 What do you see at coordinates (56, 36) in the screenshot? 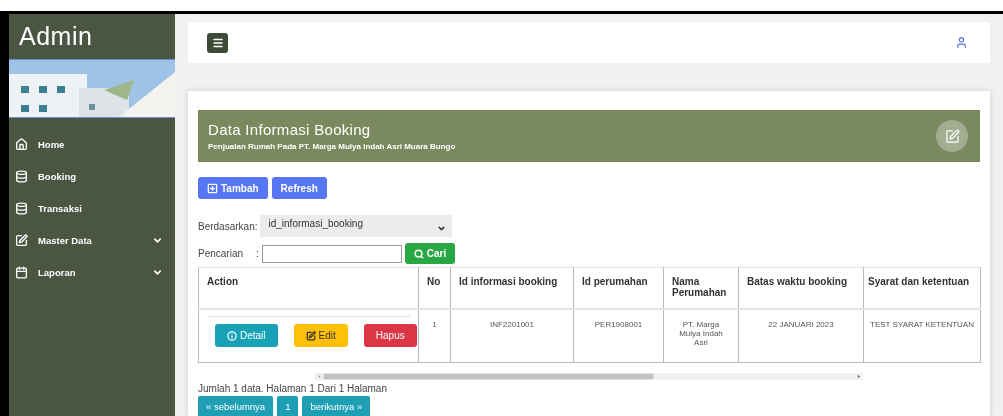
I see `app-title: Admin` at bounding box center [56, 36].